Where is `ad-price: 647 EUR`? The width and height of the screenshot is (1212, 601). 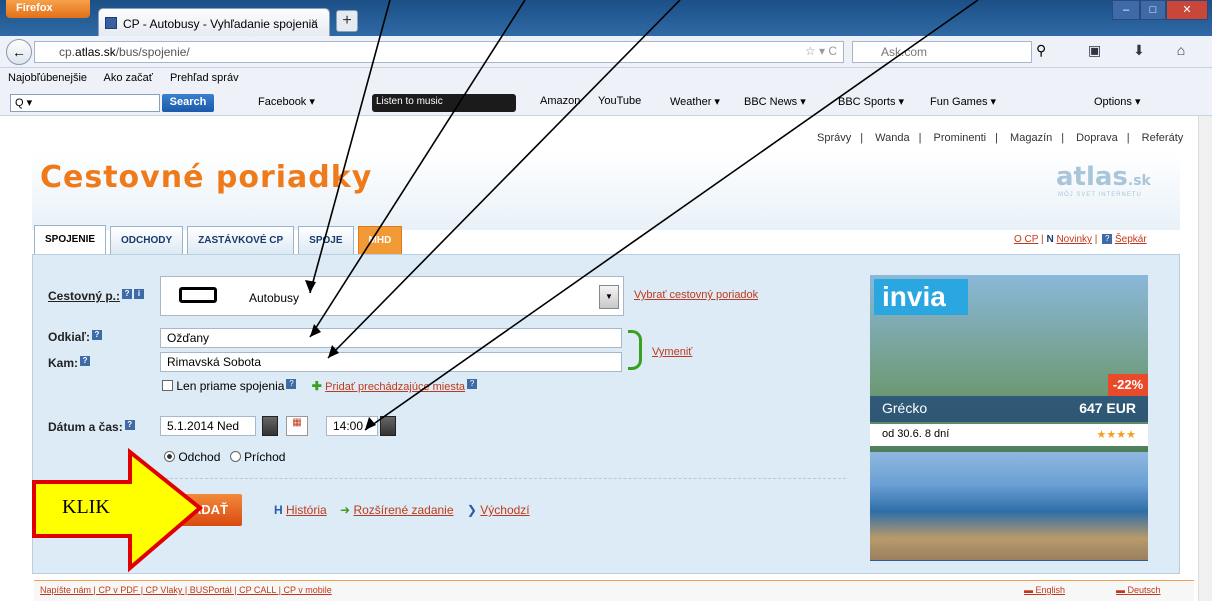 ad-price: 647 EUR is located at coordinates (1107, 408).